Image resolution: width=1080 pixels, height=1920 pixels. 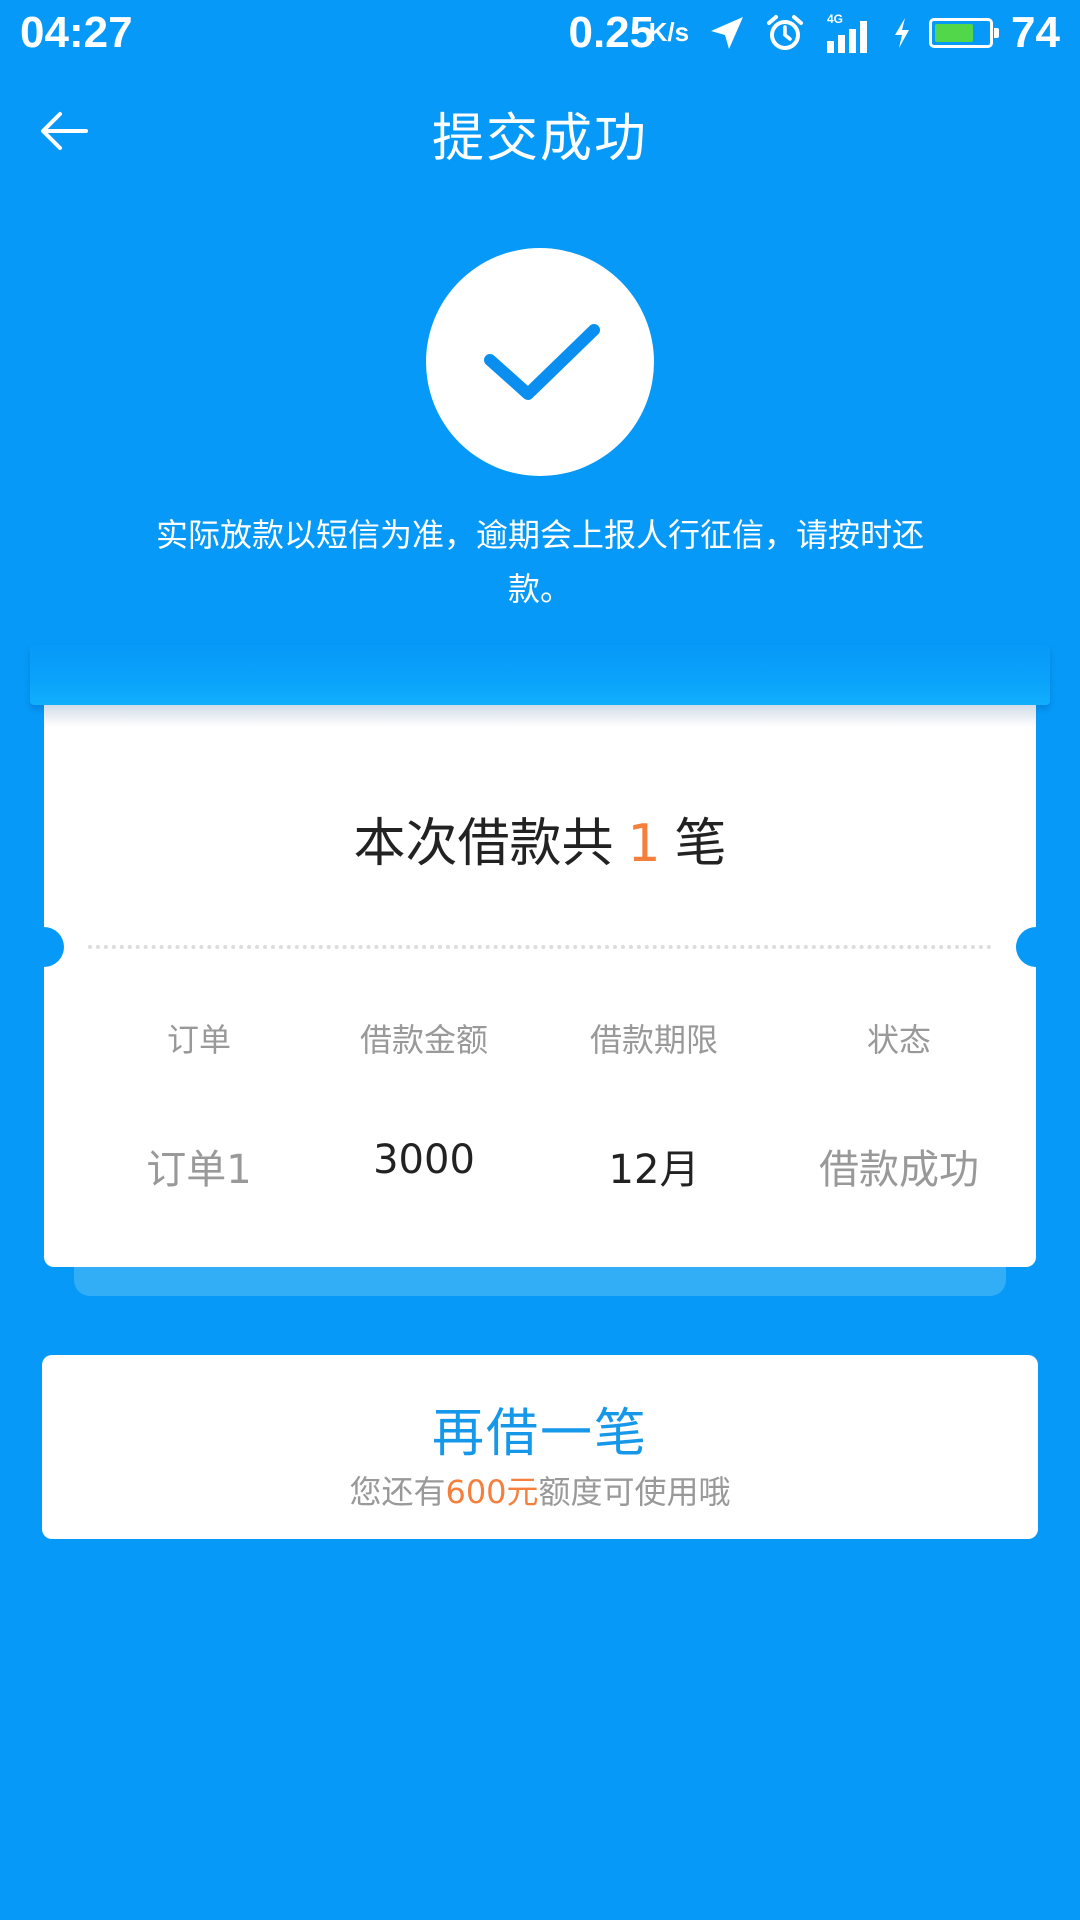 What do you see at coordinates (644, 844) in the screenshot?
I see `loan-count: 1` at bounding box center [644, 844].